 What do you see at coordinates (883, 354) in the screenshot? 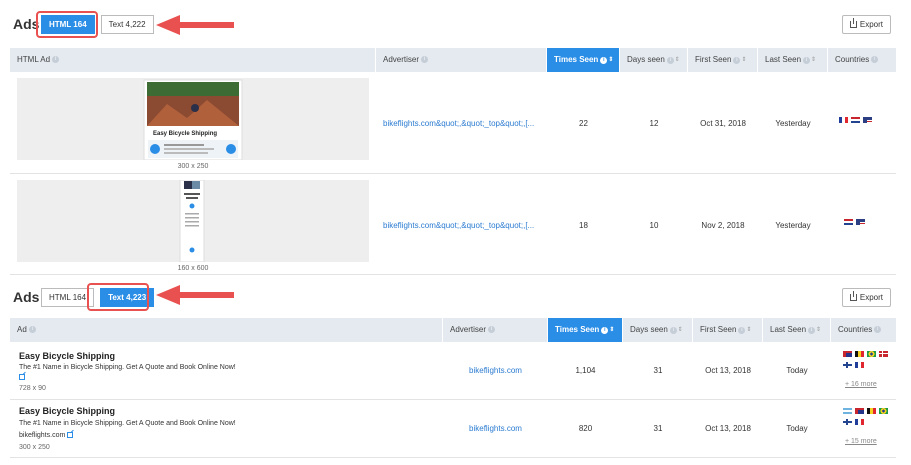
I see `denmark-flag-icon` at bounding box center [883, 354].